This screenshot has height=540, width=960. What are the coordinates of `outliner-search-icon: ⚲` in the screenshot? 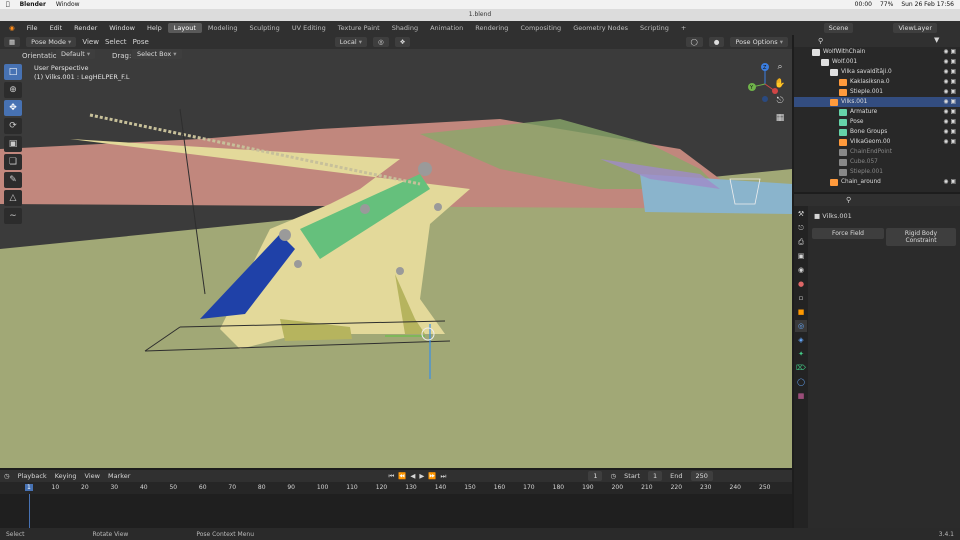 It's located at (820, 41).